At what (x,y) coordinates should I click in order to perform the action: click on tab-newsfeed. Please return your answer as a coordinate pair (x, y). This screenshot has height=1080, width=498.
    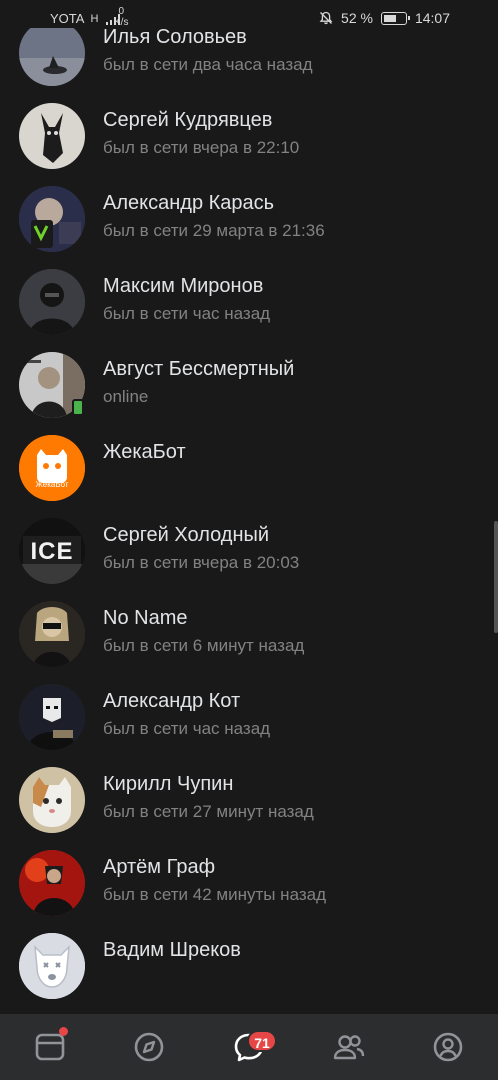
    Looking at the image, I should click on (50, 1047).